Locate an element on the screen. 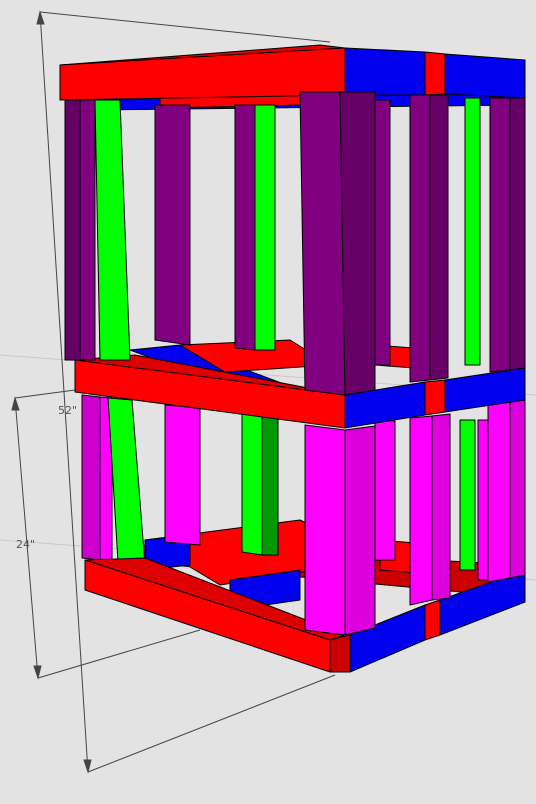 The width and height of the screenshot is (536, 804). lower-right-corner-post-face is located at coordinates (517, 489).